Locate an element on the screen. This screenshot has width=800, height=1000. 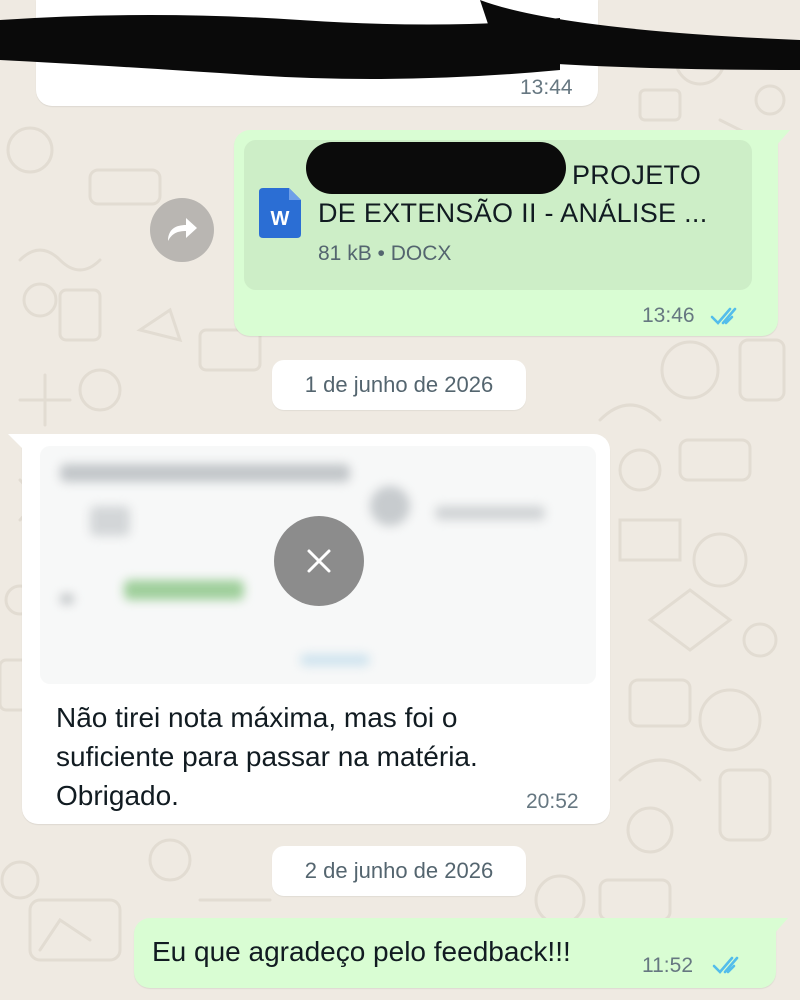
message-text-line: suficiente para passar na matéria. is located at coordinates (267, 756).